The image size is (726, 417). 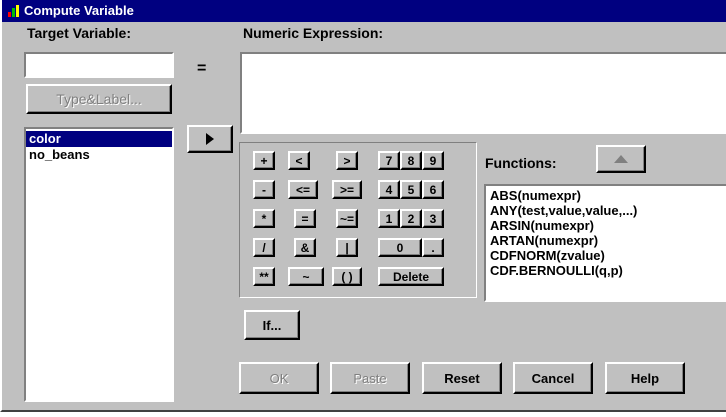 I want to click on reset-button: Reset, so click(x=462, y=378).